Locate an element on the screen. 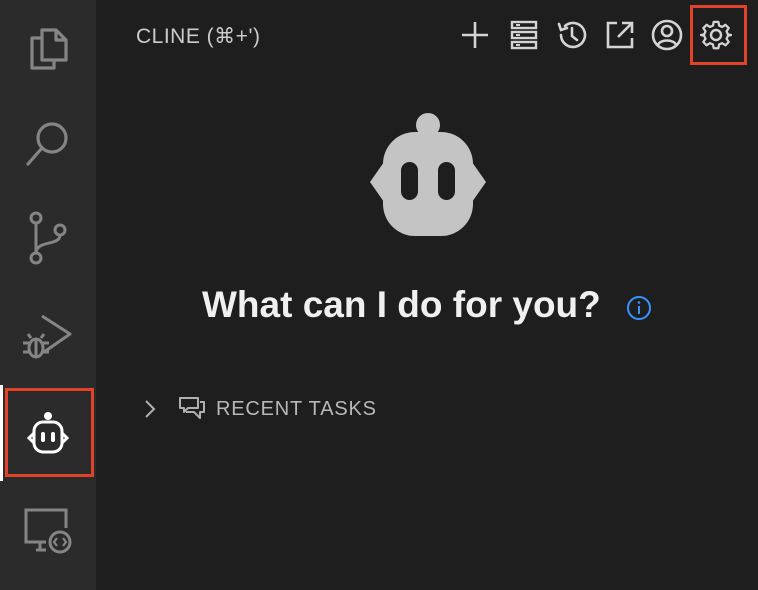 Image resolution: width=758 pixels, height=590 pixels. comment-discussion-icon is located at coordinates (192, 408).